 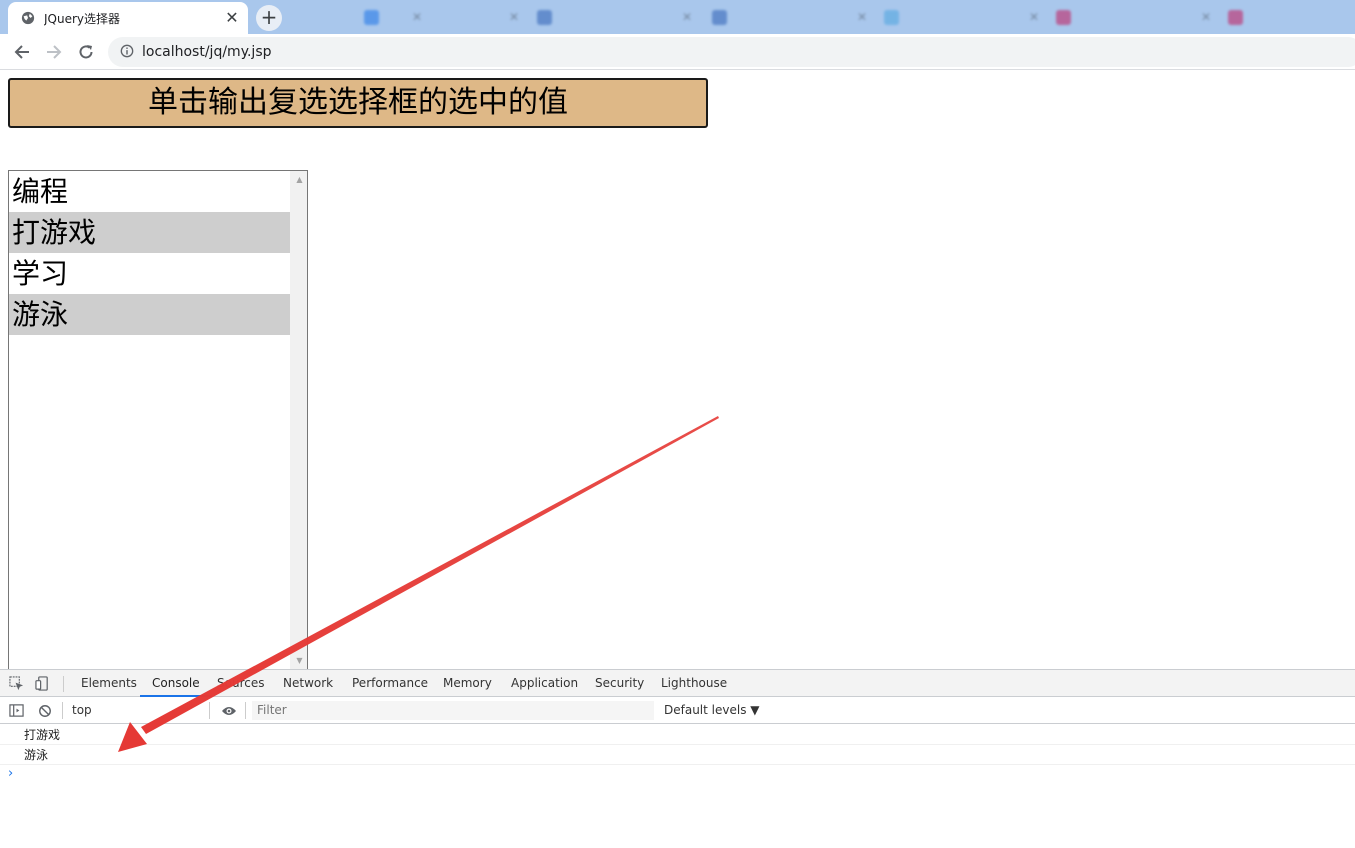 I want to click on devtools-tab-sources: Sources, so click(x=240, y=683).